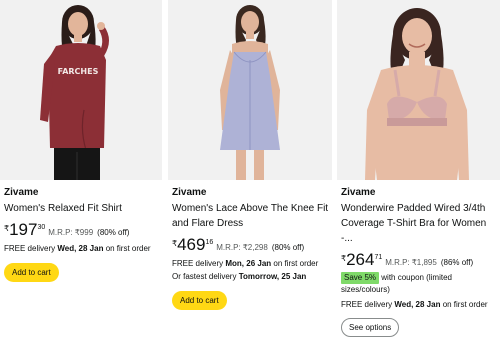 The height and width of the screenshot is (337, 500). Describe the element at coordinates (272, 276) in the screenshot. I see `fastest-delivery-date: Tomorrow, 25 Jan` at that location.